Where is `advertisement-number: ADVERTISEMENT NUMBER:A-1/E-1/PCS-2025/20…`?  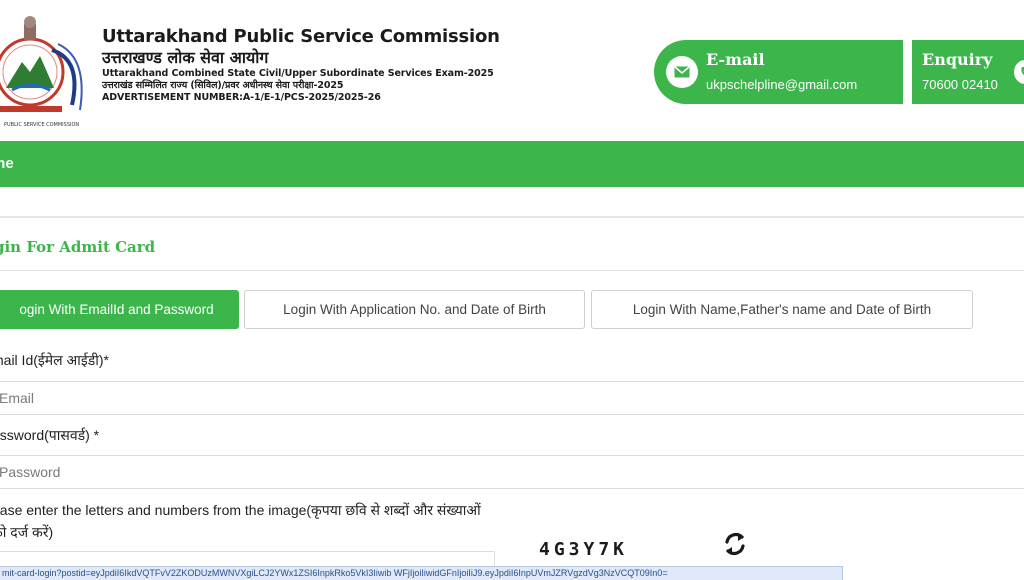 advertisement-number: ADVERTISEMENT NUMBER:A-1/E-1/PCS-2025/20… is located at coordinates (241, 97).